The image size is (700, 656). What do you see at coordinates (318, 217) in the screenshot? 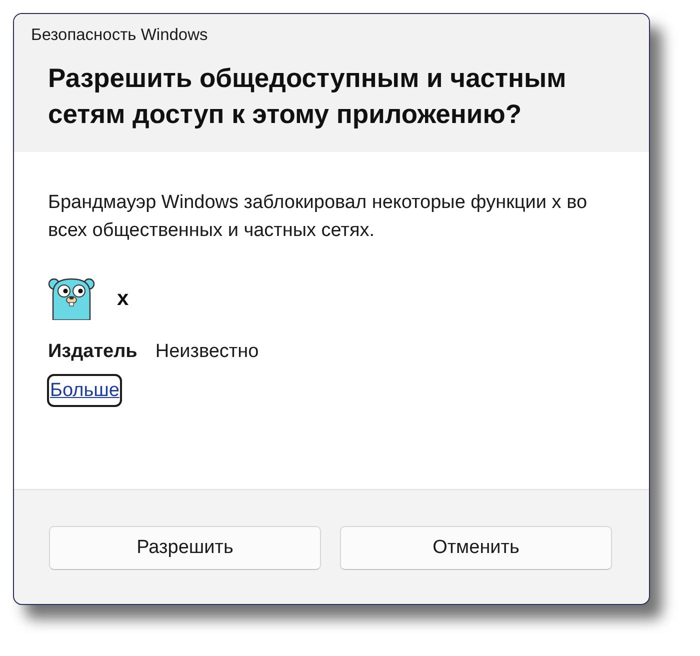
I see `message-text: Брандмауэр Windows заблокировал некоторые функции x во всех общественных и частных сетях.` at bounding box center [318, 217].